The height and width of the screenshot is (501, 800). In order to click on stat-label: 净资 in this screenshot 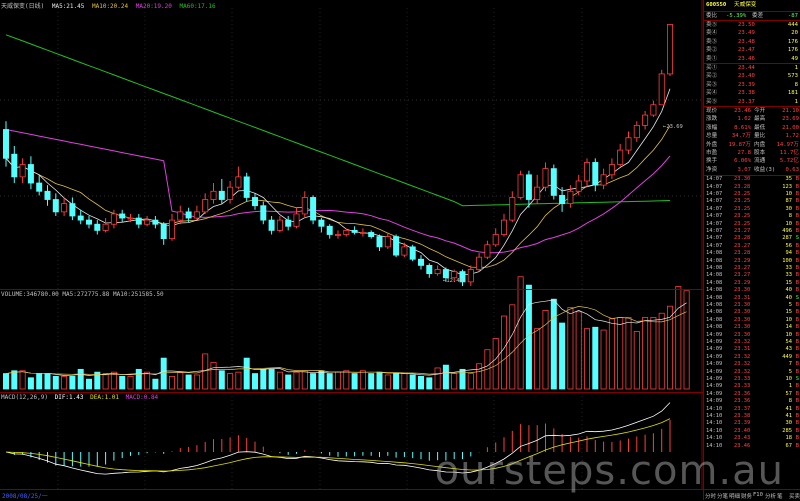, I will do `click(712, 169)`.